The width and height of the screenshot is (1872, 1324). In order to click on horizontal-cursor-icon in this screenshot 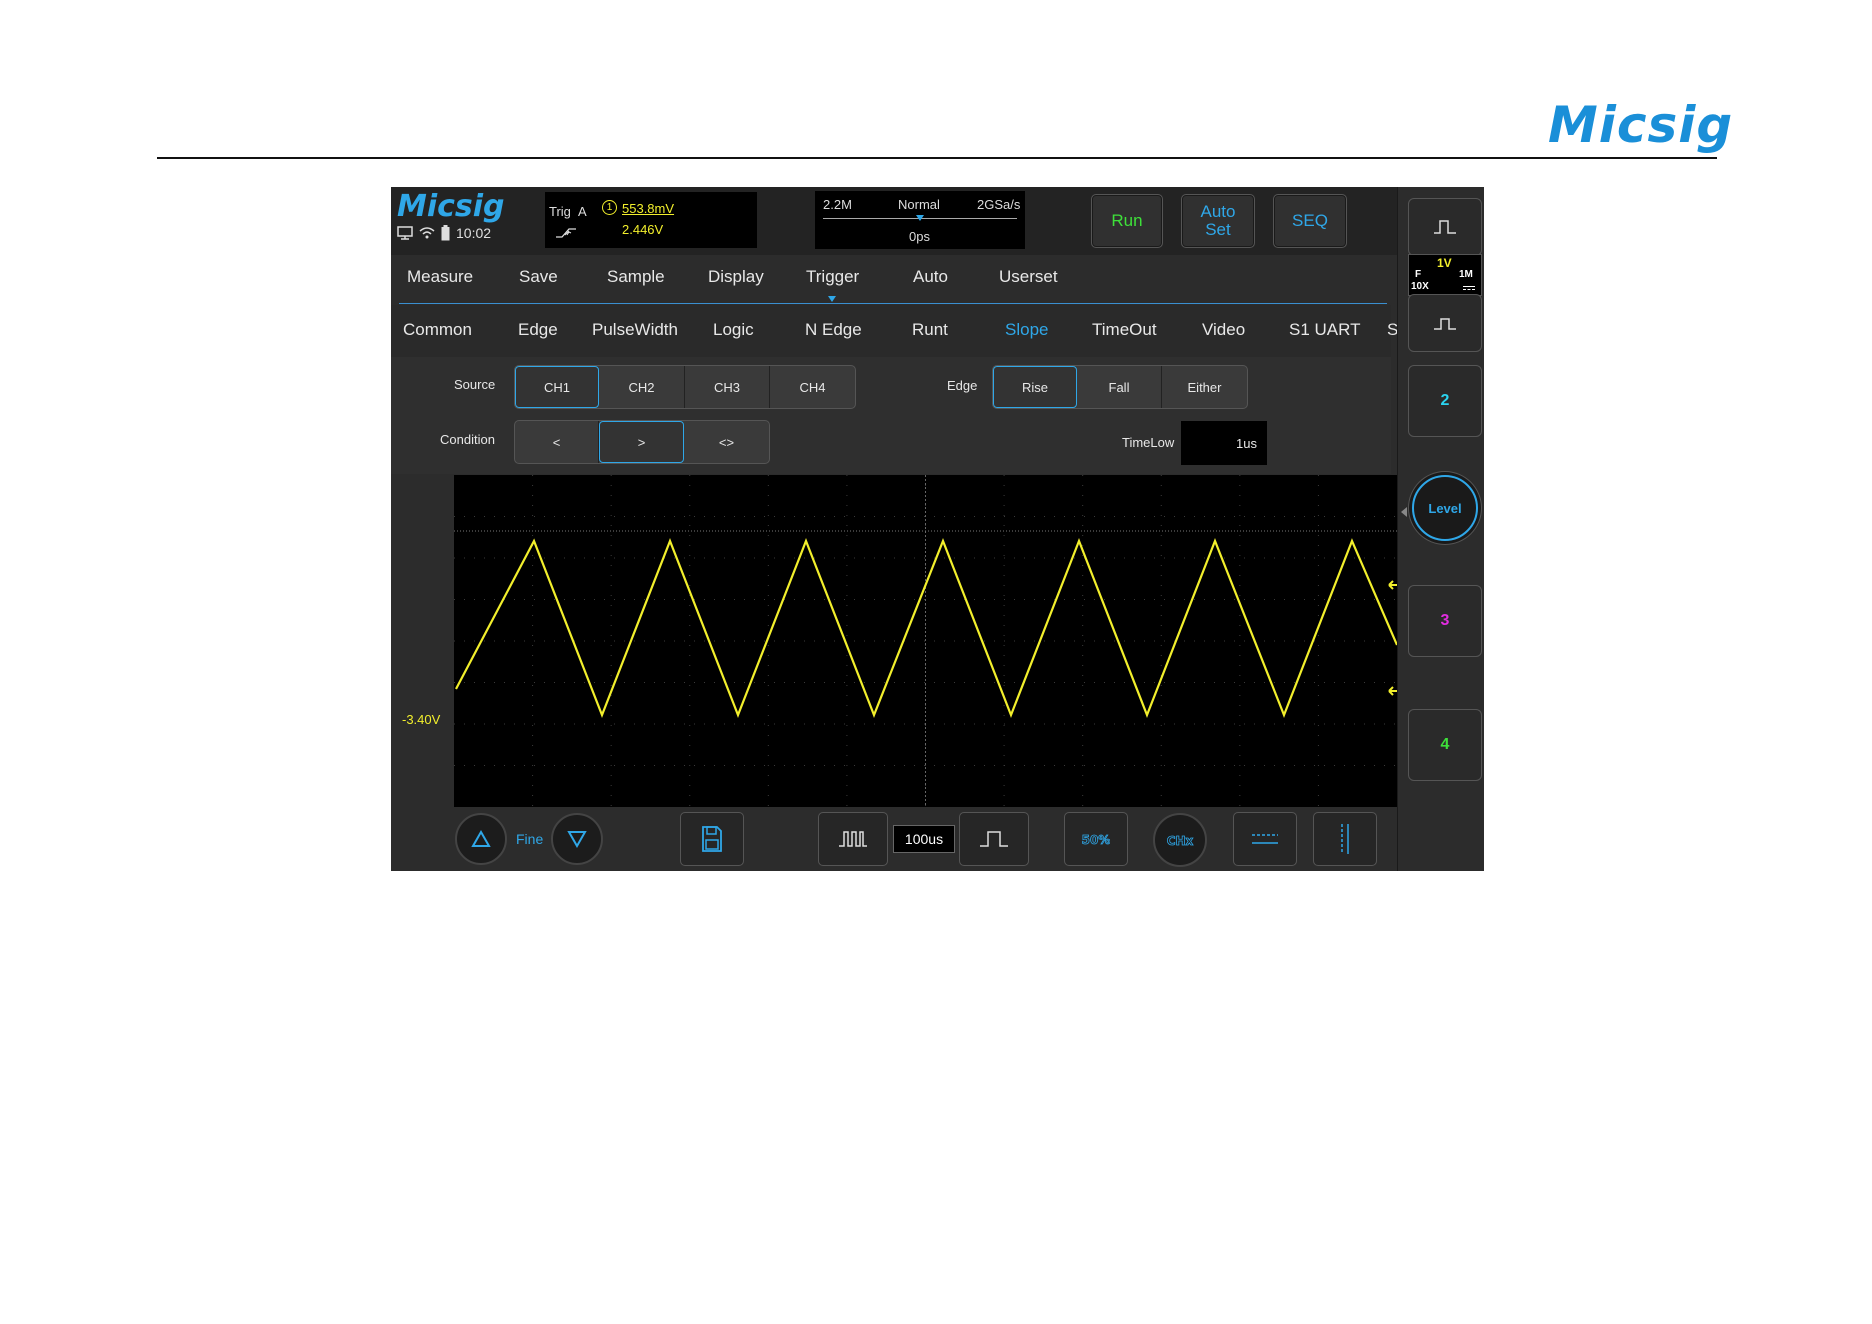, I will do `click(1265, 839)`.